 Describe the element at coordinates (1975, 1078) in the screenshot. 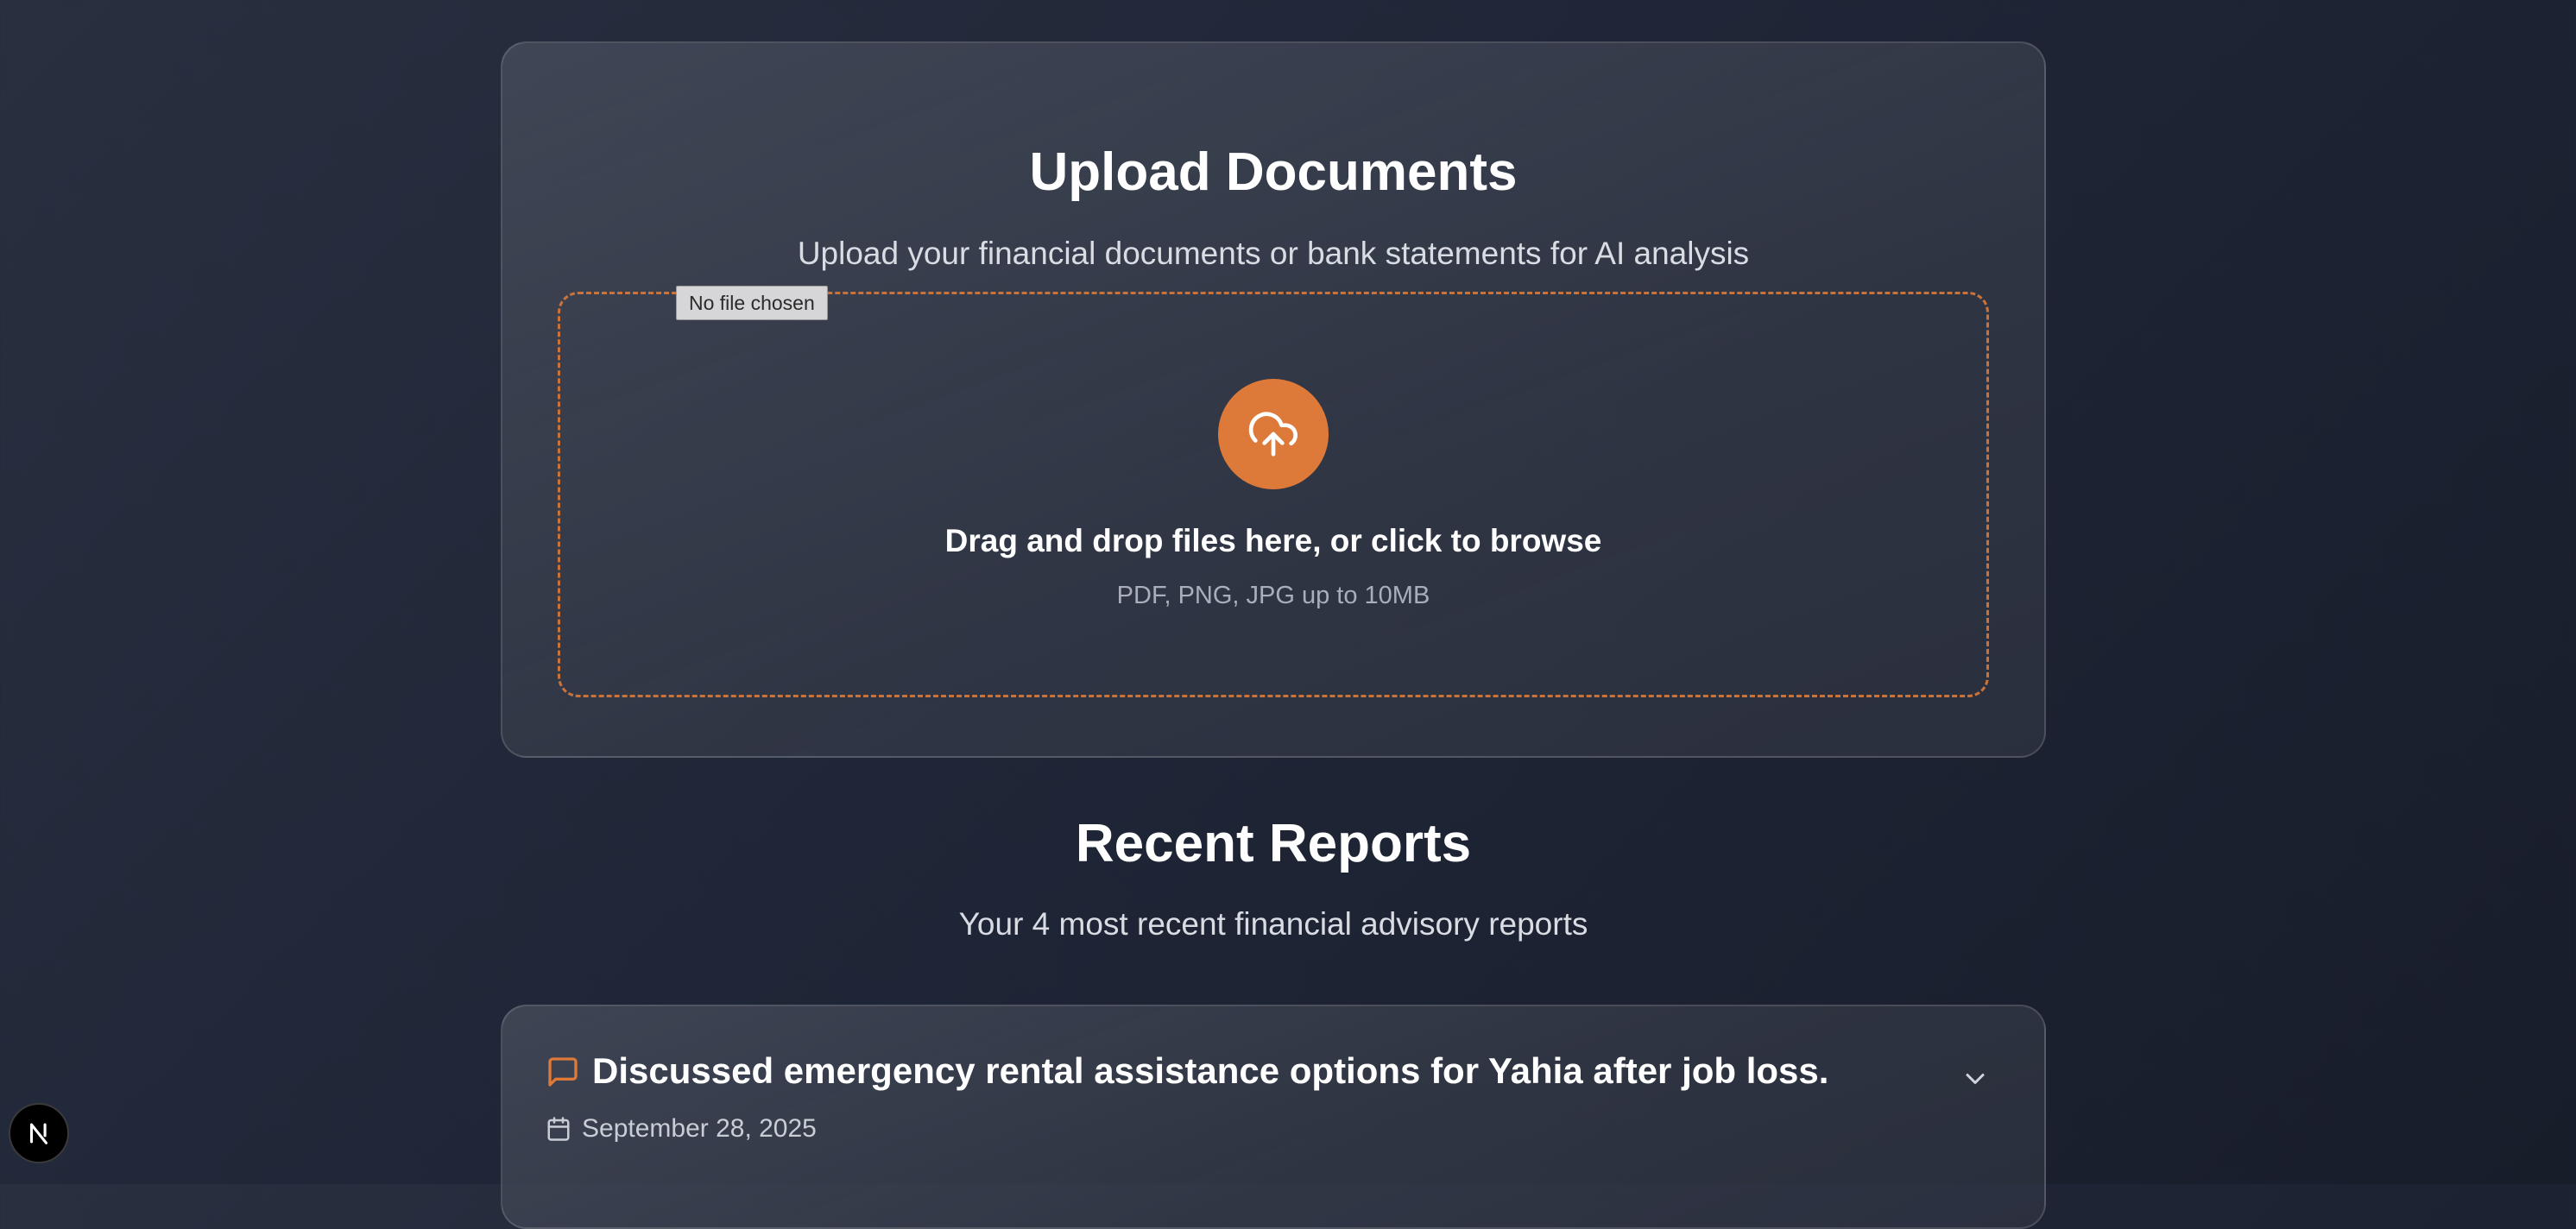

I see `chevron-down-icon` at that location.